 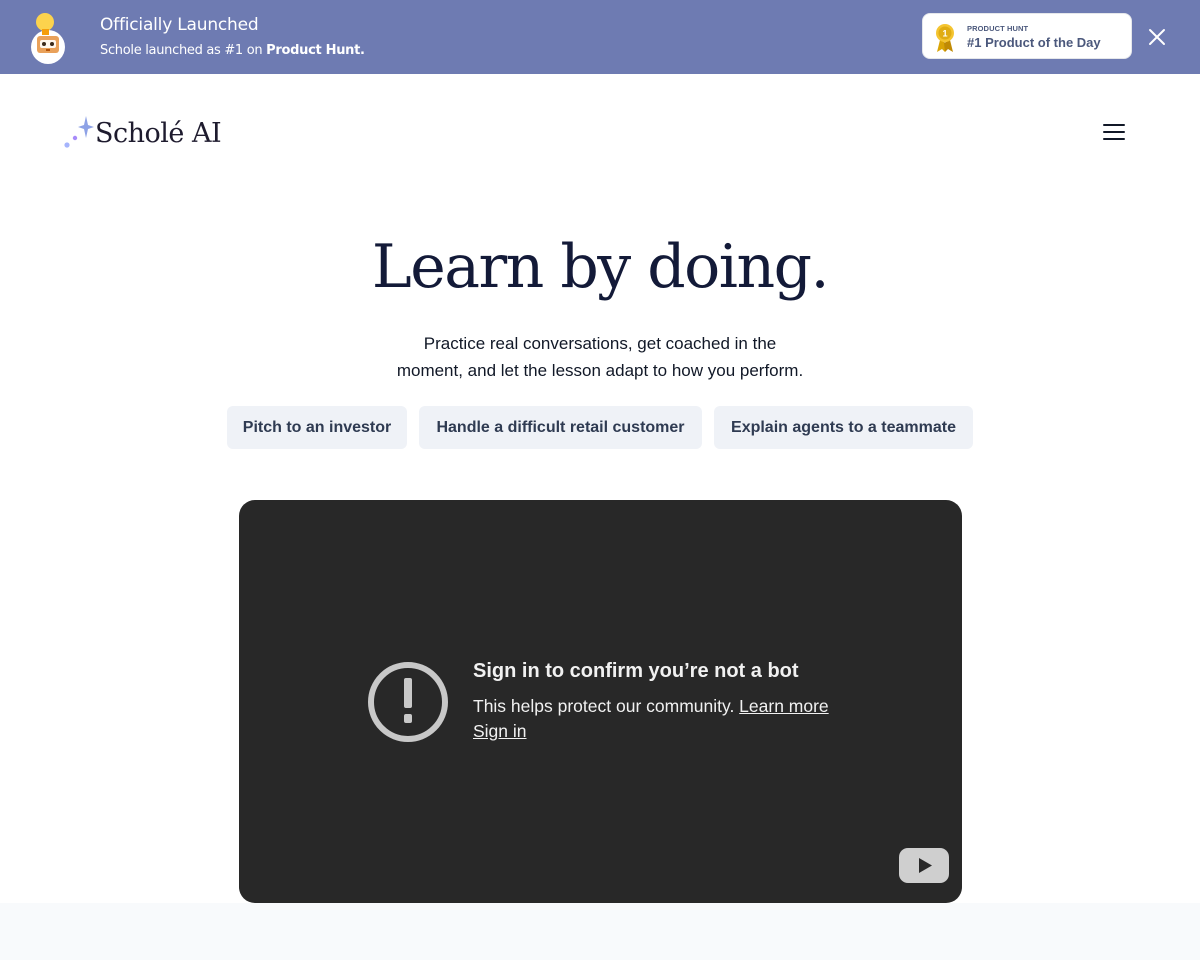 What do you see at coordinates (79, 132) in the screenshot?
I see `sparkle-logo-icon` at bounding box center [79, 132].